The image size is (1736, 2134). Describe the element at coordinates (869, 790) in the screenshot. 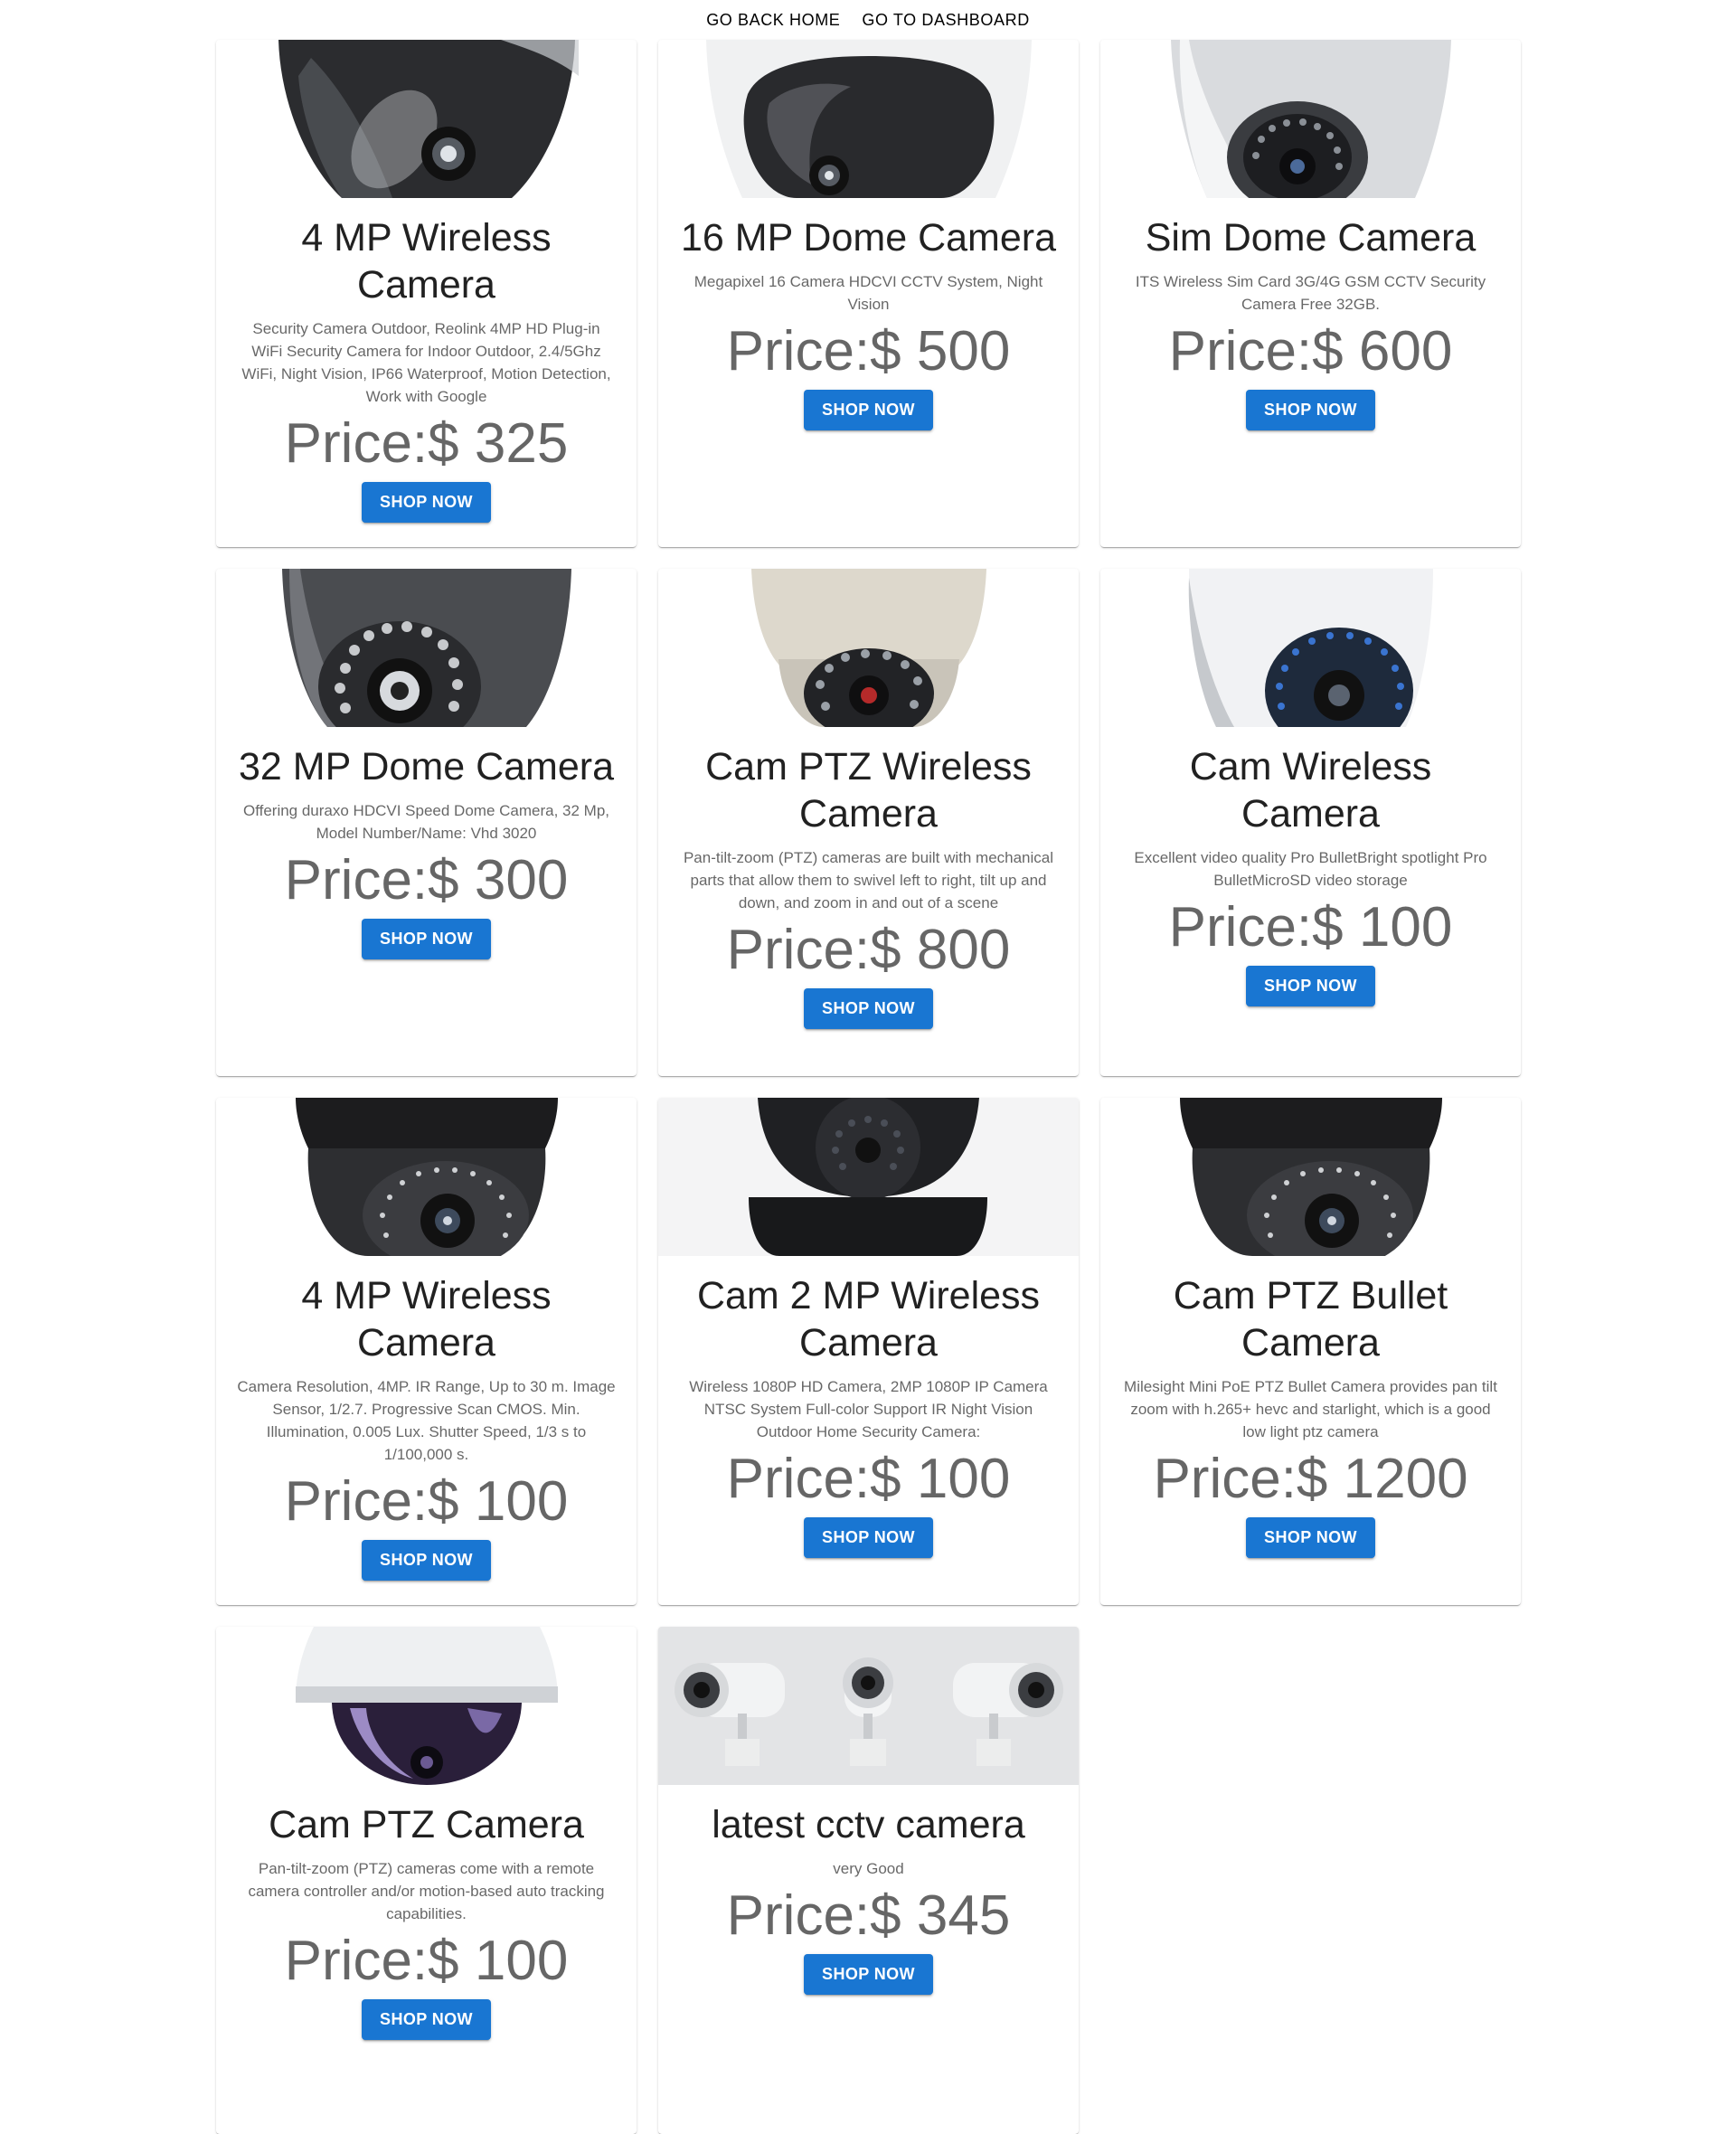

I see `product-title: Cam PTZ Wireless Camera` at that location.